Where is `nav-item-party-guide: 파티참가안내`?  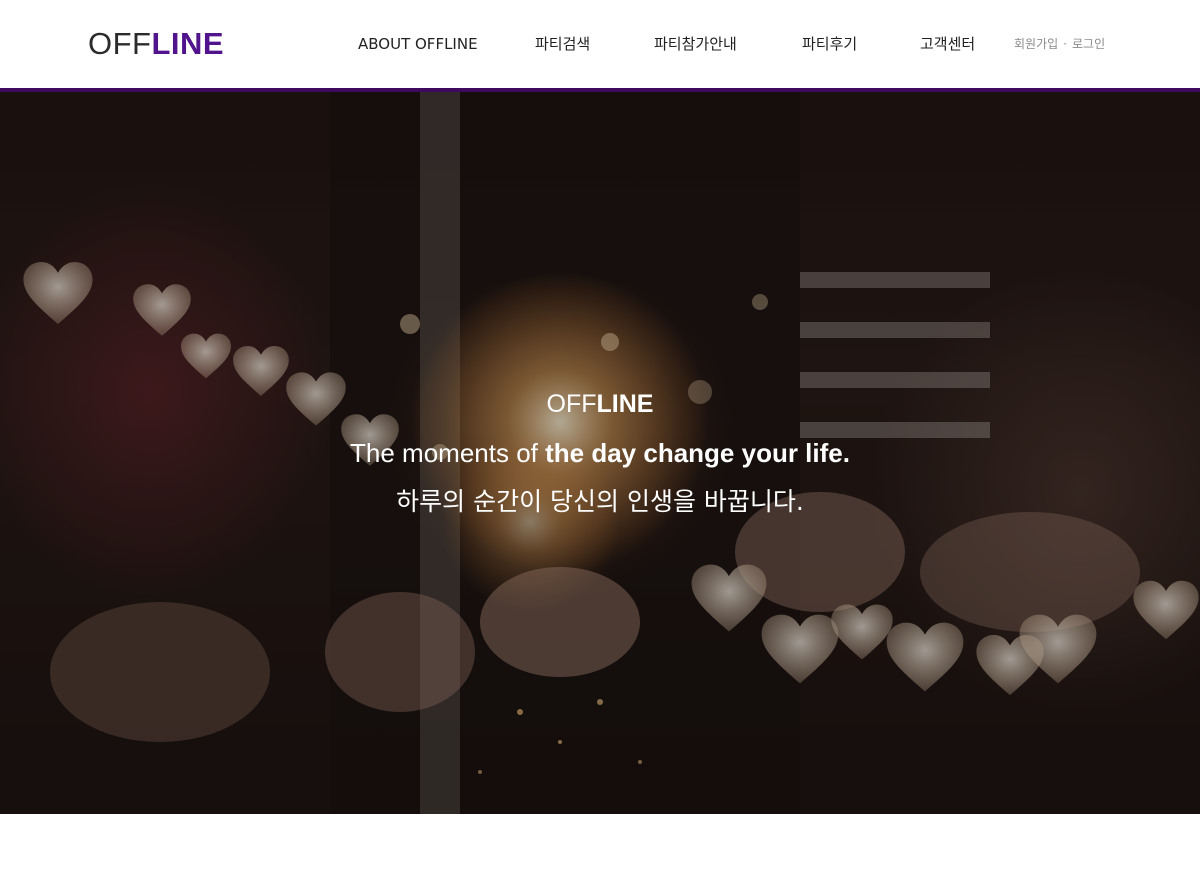
nav-item-party-guide: 파티참가안내 is located at coordinates (695, 44).